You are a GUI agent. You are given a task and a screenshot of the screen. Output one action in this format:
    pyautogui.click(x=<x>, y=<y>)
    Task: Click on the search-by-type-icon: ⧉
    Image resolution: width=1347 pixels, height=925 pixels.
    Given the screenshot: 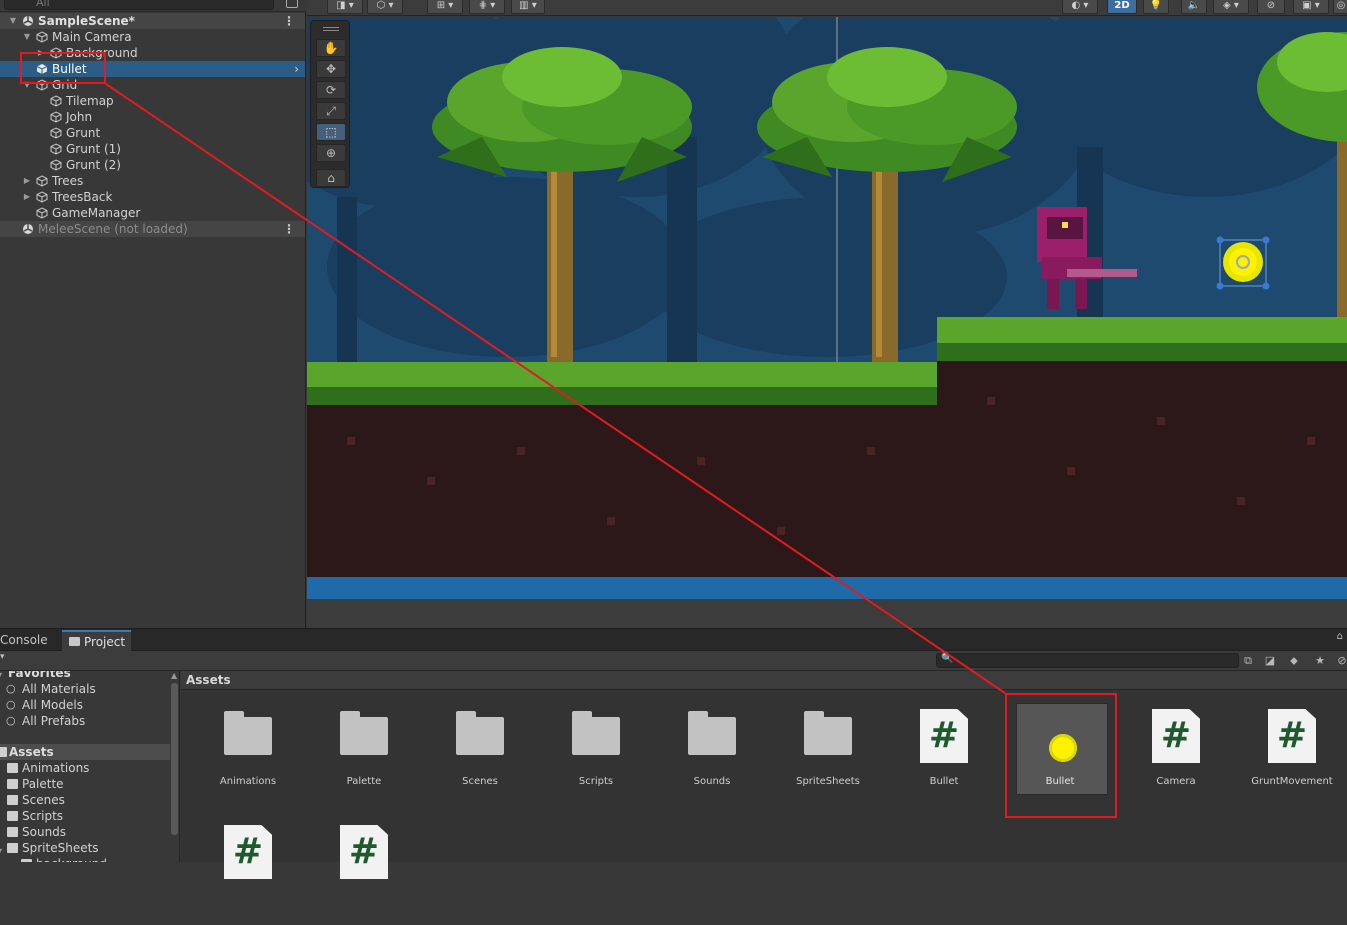 What is the action you would take?
    pyautogui.click(x=1248, y=660)
    